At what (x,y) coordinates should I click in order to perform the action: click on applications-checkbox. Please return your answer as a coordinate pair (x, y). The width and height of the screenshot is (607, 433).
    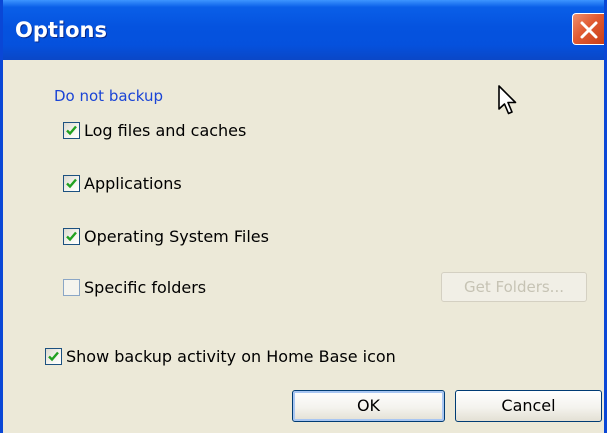
    Looking at the image, I should click on (71, 183).